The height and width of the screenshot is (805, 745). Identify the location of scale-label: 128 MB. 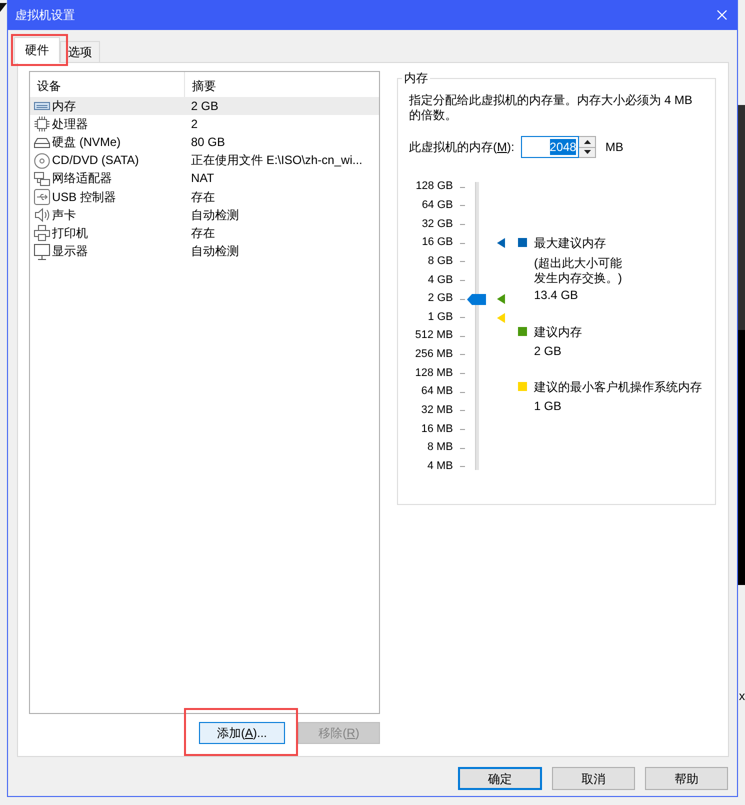
(434, 373).